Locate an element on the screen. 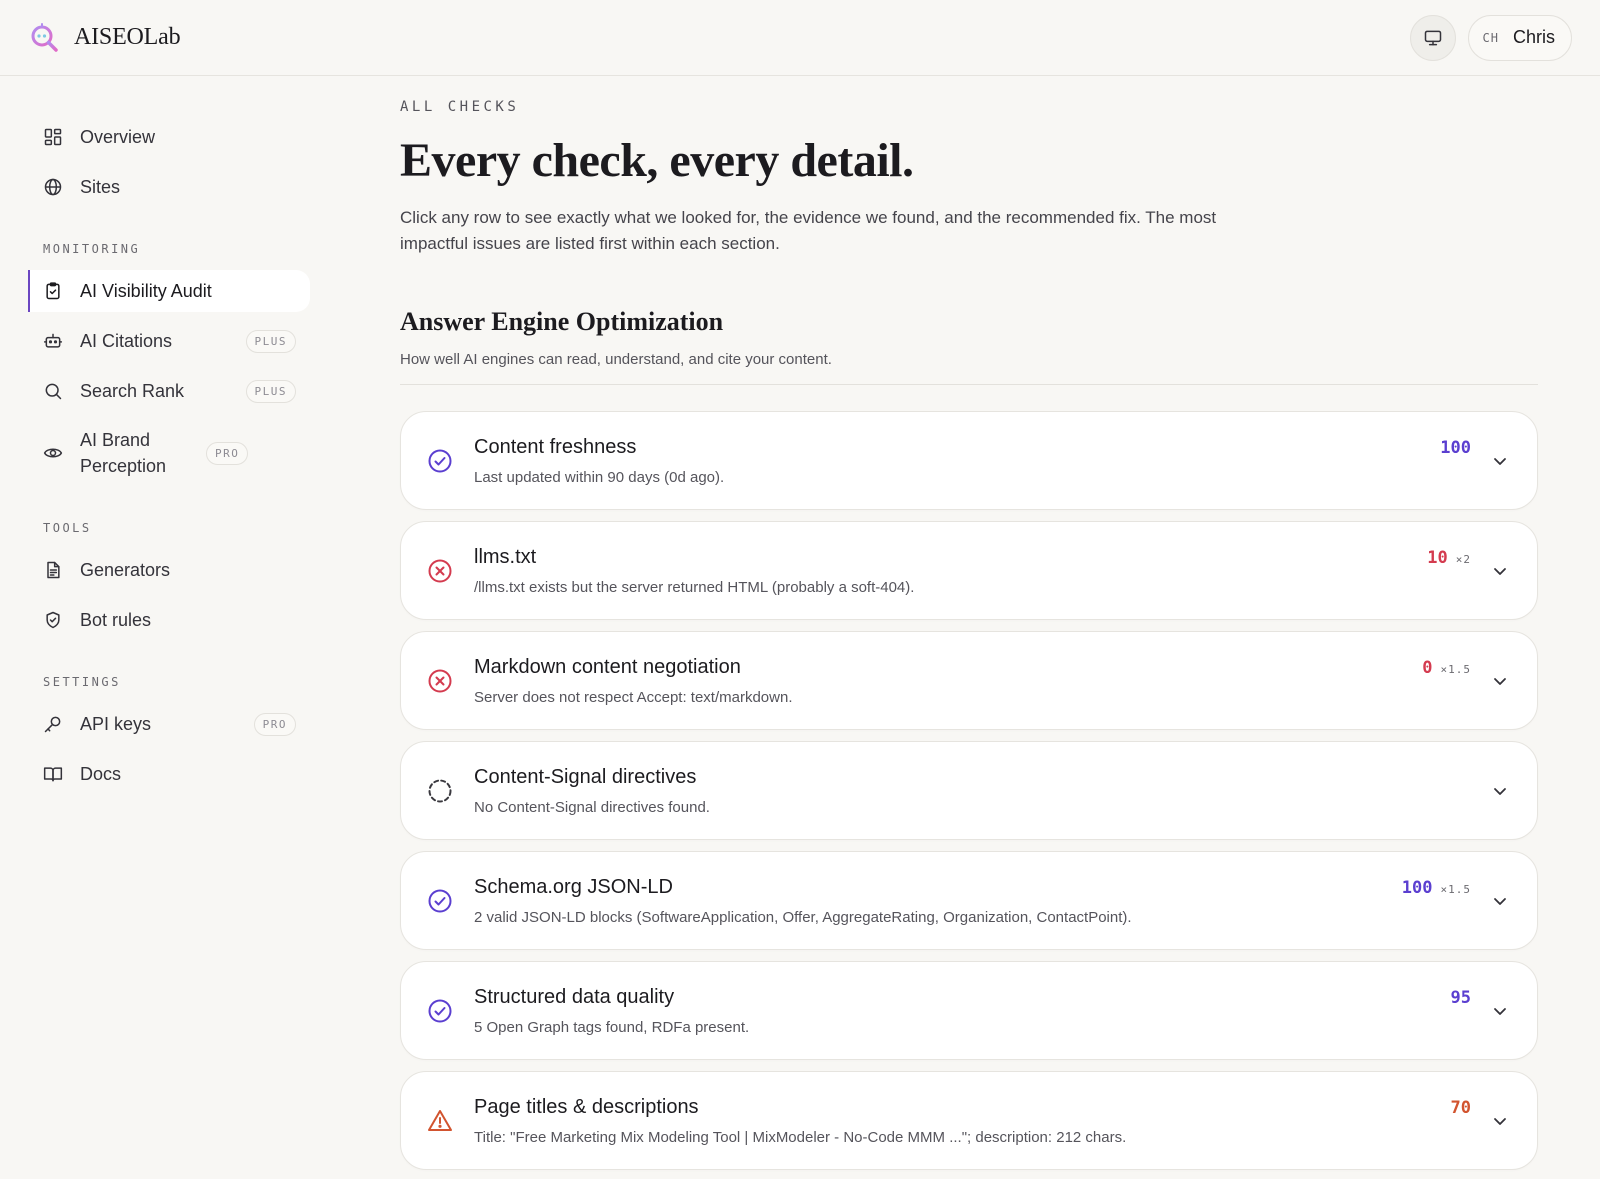 This screenshot has width=1600, height=1179. sidebar-item-label: AI Citations is located at coordinates (126, 341).